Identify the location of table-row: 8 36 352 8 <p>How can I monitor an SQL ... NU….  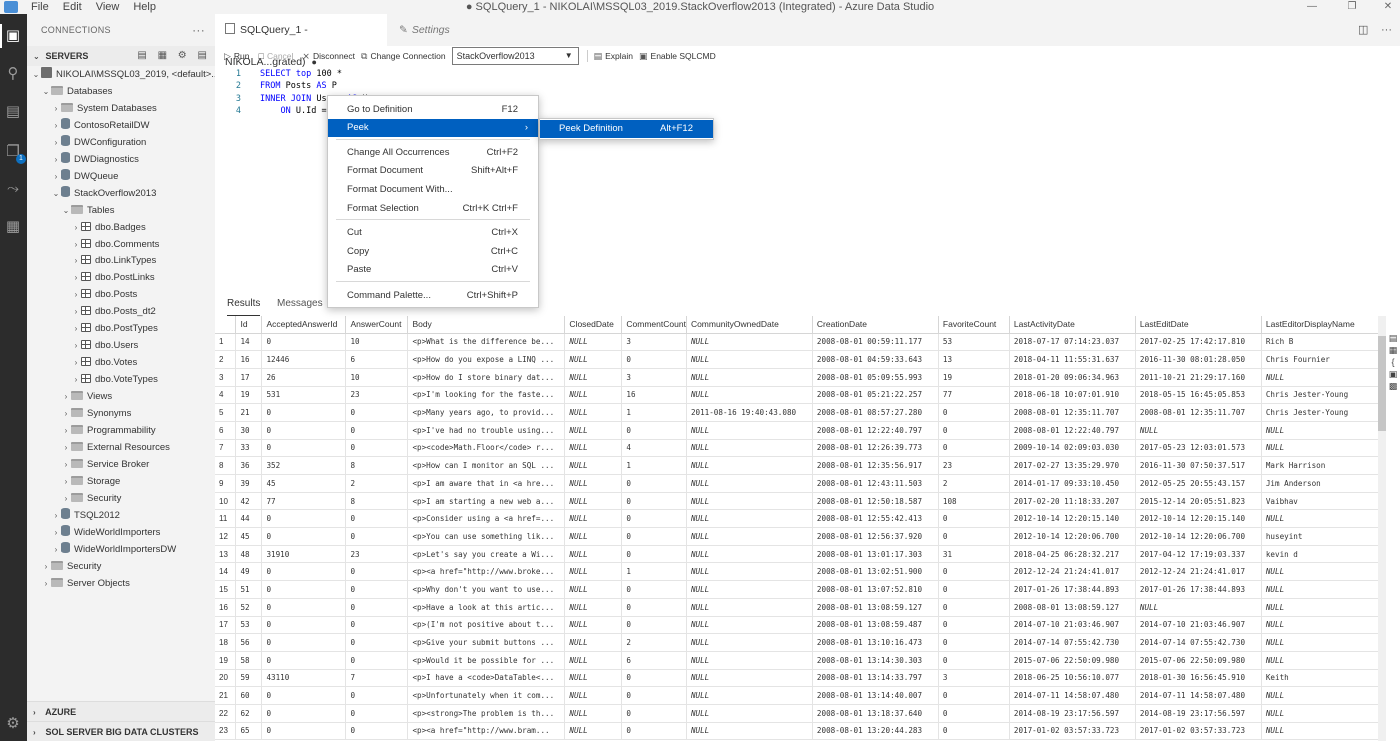
(797, 465).